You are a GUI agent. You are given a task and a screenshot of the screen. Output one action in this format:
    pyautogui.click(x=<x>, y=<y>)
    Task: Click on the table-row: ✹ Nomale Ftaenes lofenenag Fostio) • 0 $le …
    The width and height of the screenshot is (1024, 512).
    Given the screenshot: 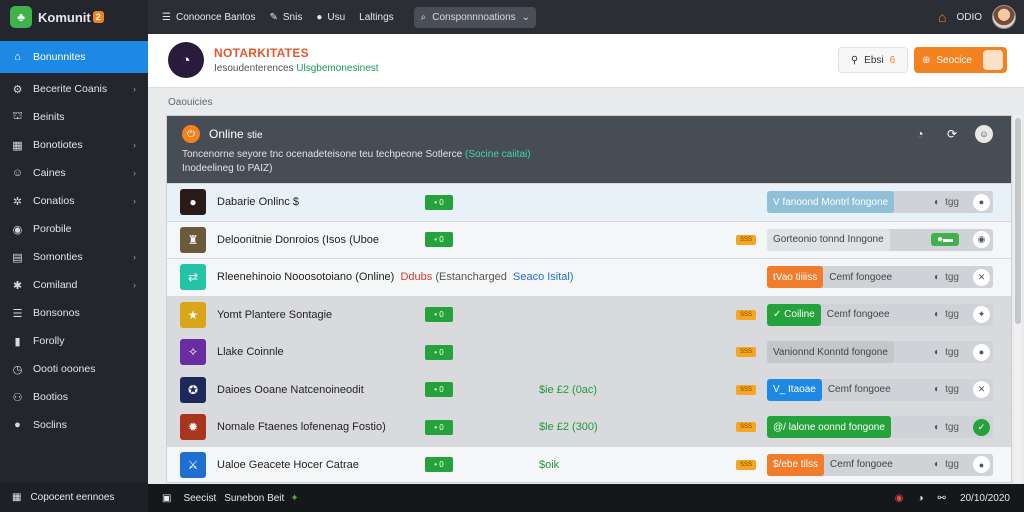 What is the action you would take?
    pyautogui.click(x=589, y=427)
    